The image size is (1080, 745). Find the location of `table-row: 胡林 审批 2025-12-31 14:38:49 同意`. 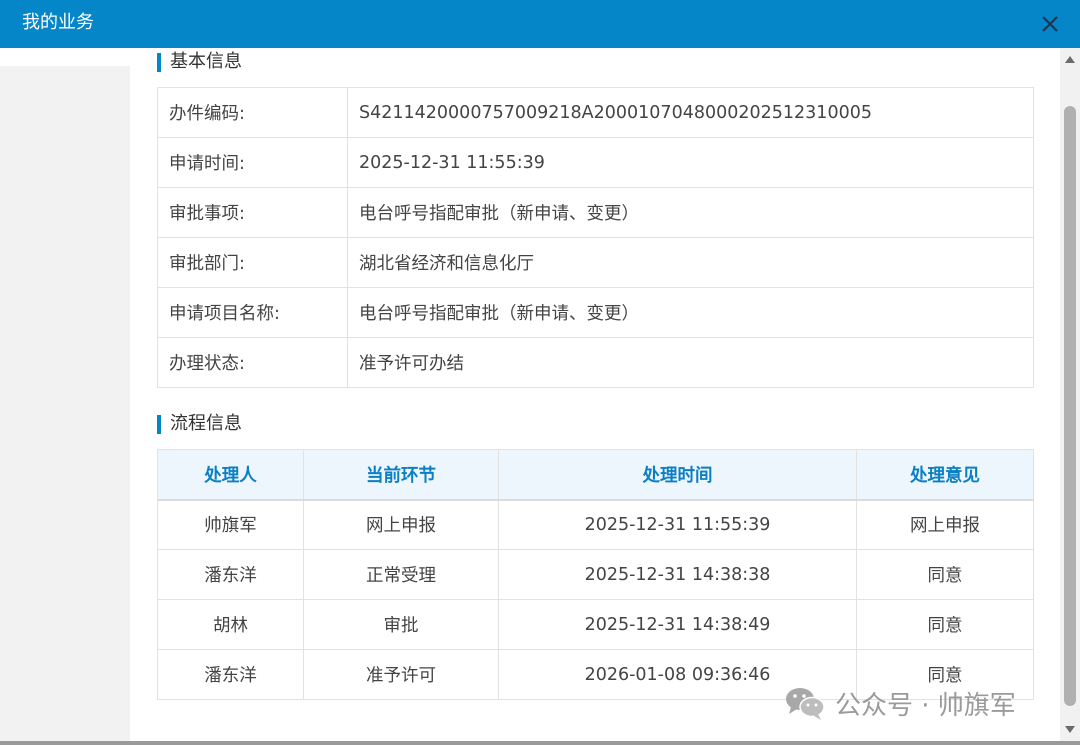

table-row: 胡林 审批 2025-12-31 14:38:49 同意 is located at coordinates (595, 624).